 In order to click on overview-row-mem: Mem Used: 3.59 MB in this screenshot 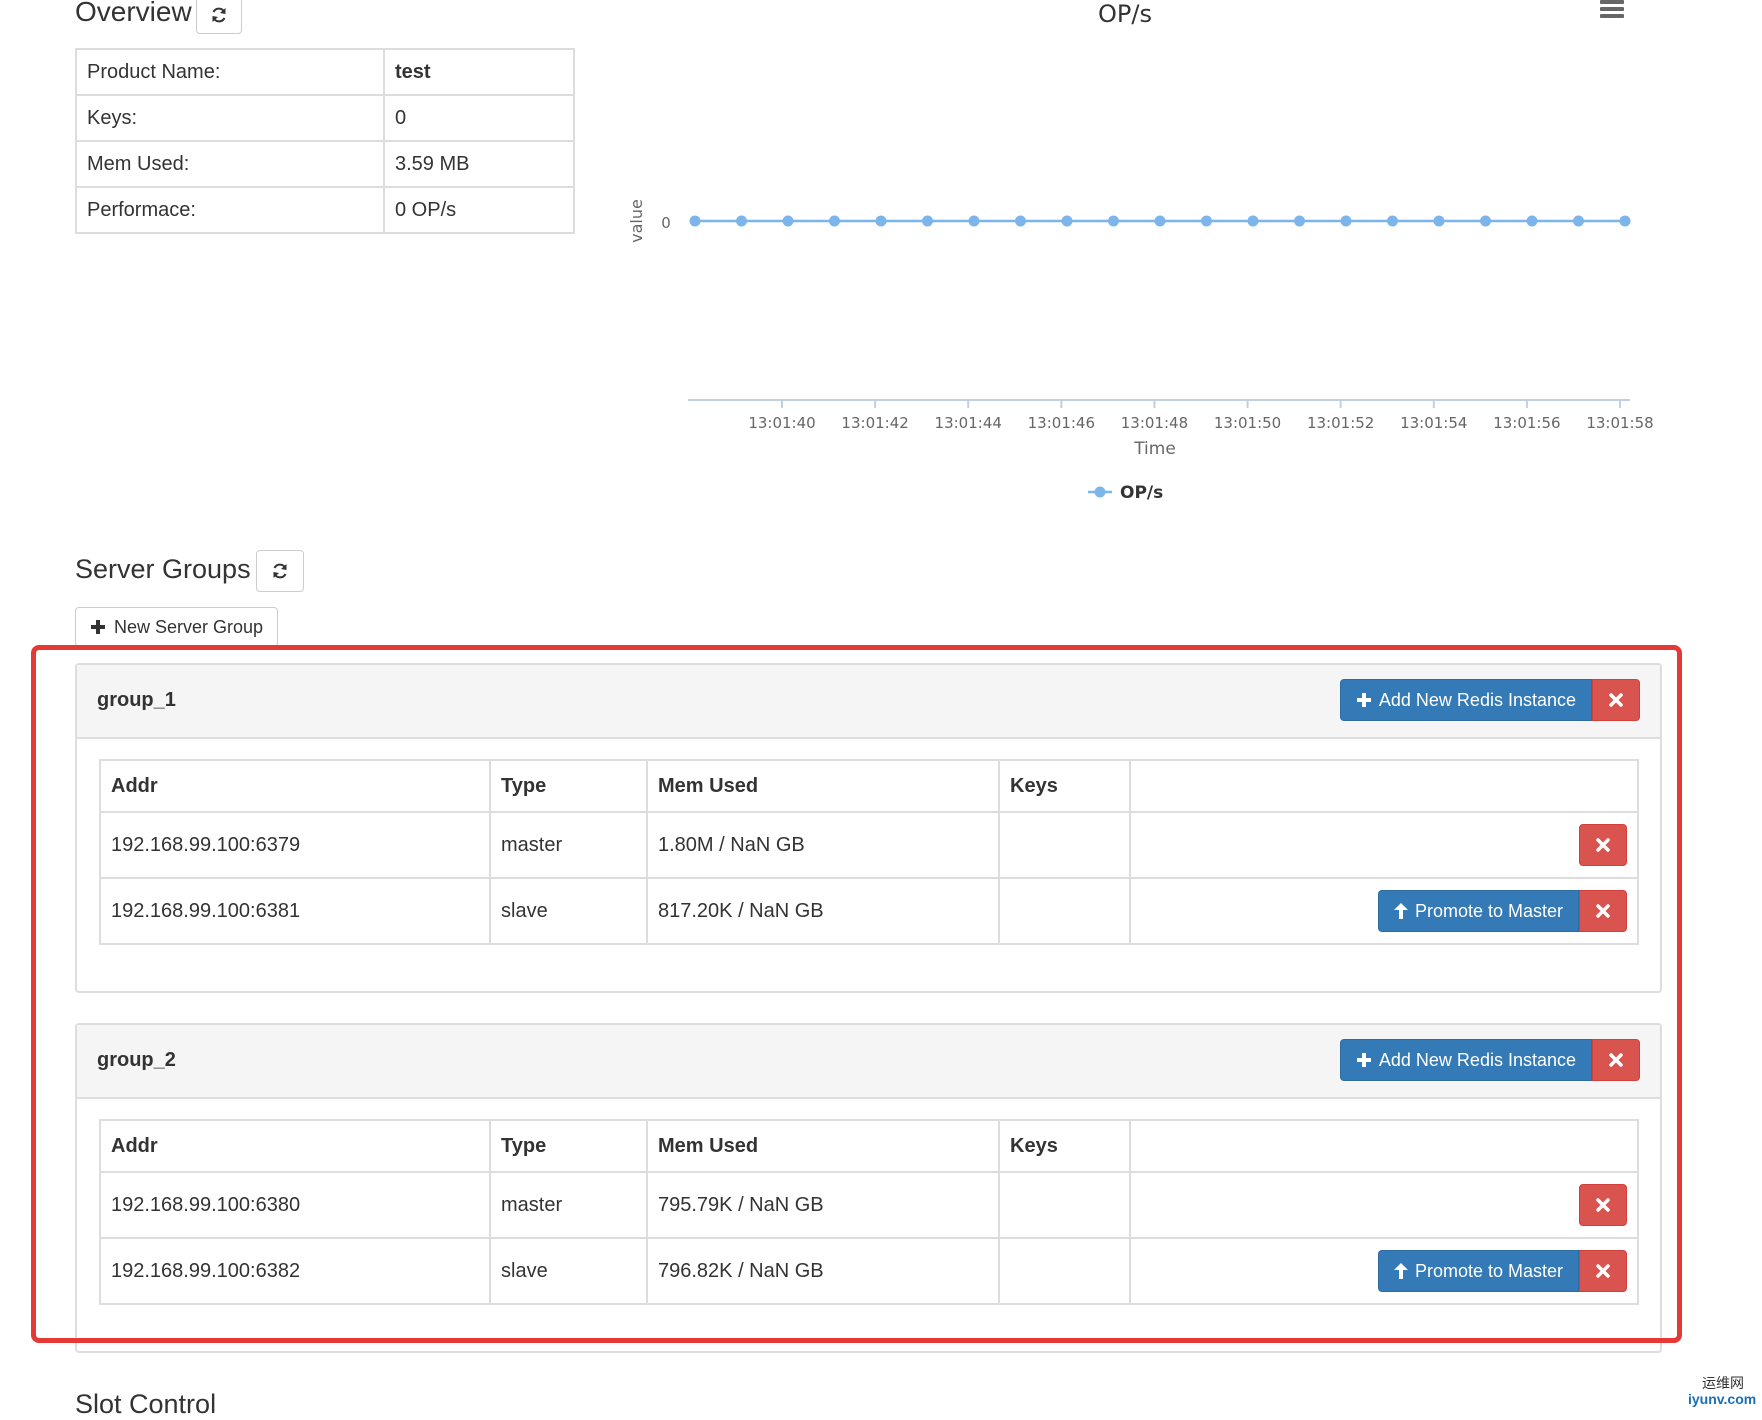, I will do `click(325, 164)`.